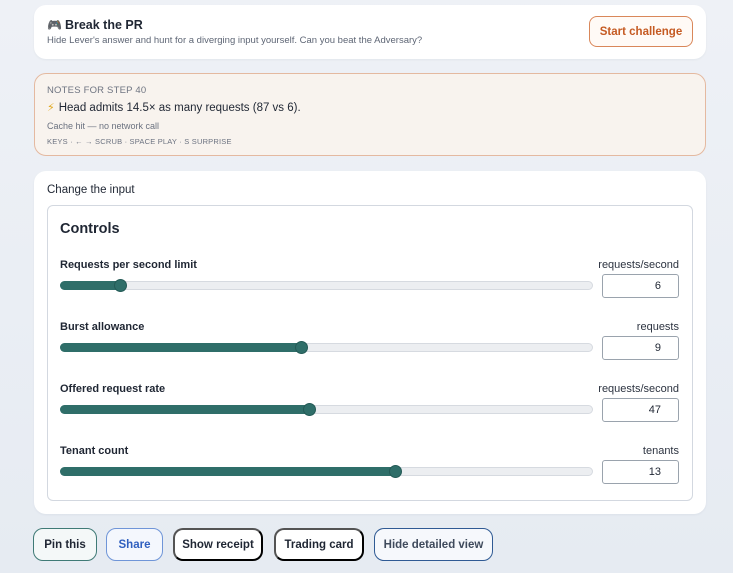 The width and height of the screenshot is (733, 573). I want to click on burst-allowance-slider, so click(326, 347).